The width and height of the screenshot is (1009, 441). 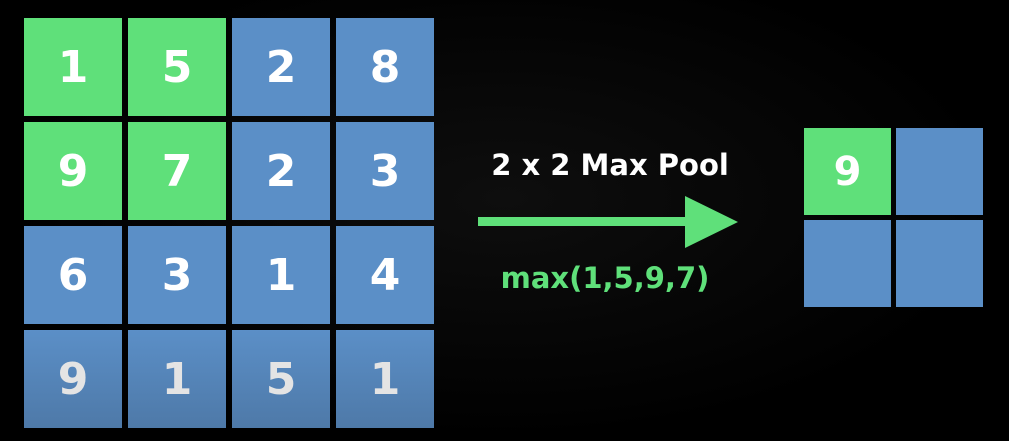 I want to click on input-cell: 7, so click(x=177, y=171).